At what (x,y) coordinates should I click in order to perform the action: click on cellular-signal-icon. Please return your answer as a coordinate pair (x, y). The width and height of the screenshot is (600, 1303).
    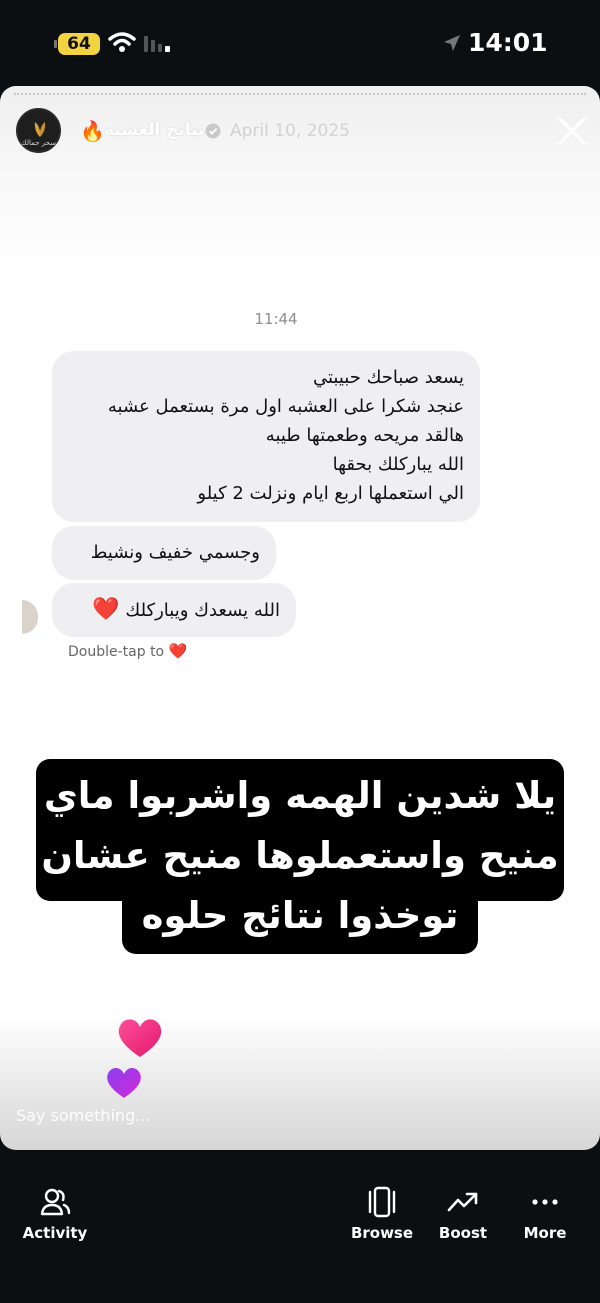
    Looking at the image, I should click on (157, 44).